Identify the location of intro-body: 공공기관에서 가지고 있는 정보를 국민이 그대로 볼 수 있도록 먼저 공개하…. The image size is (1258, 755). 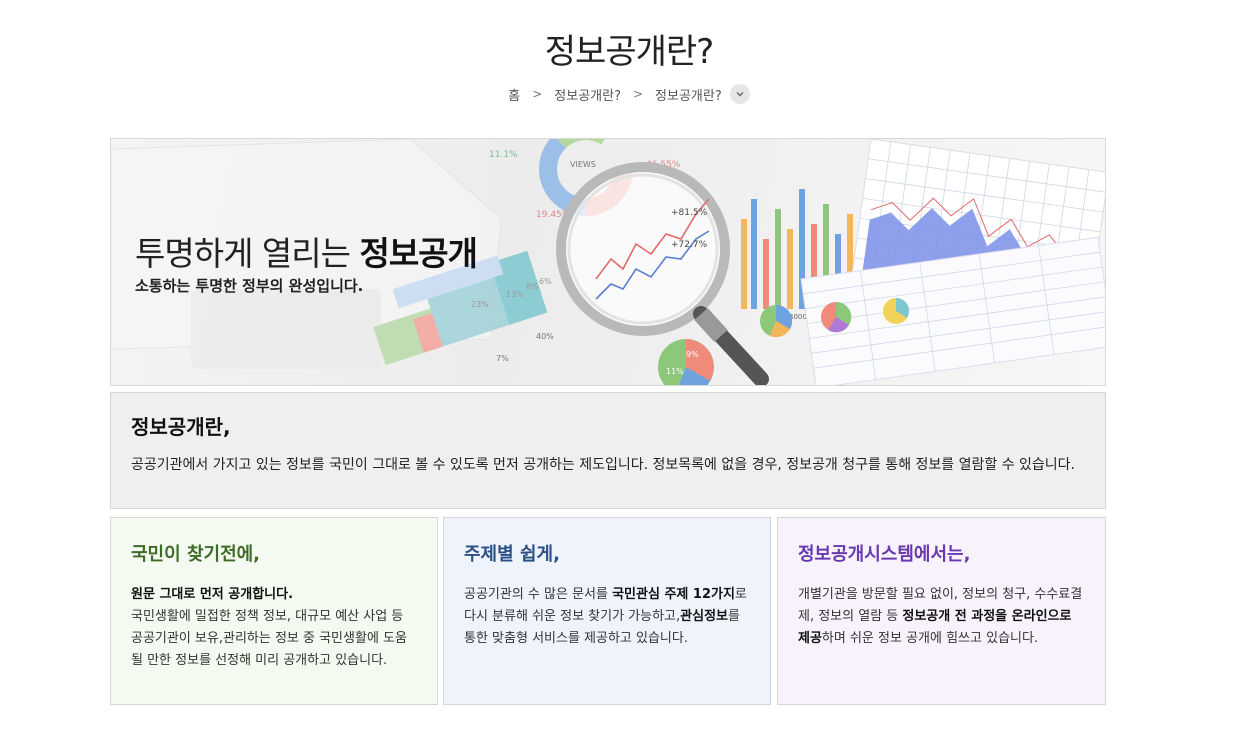
(603, 465).